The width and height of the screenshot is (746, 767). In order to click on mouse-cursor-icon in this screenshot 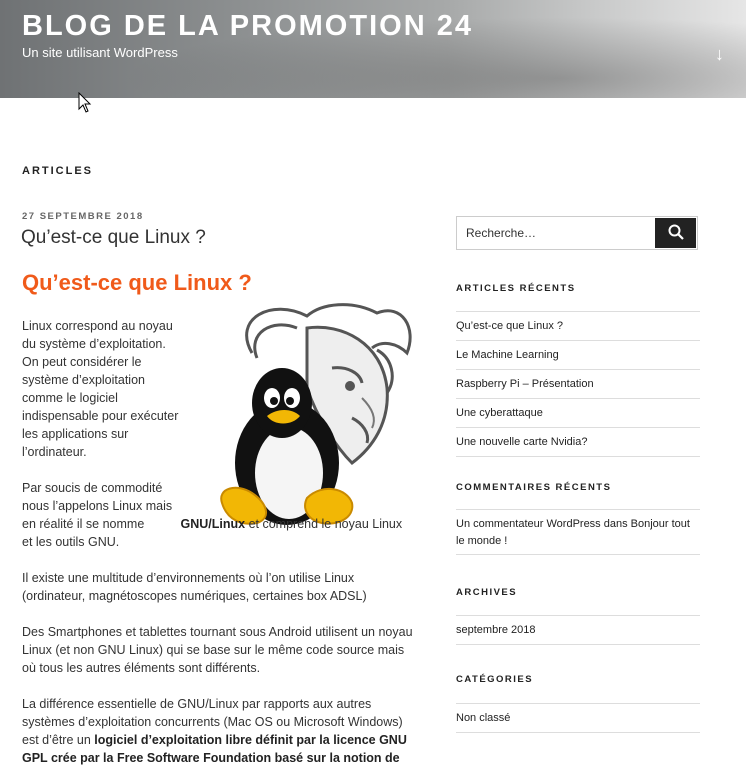, I will do `click(85, 102)`.